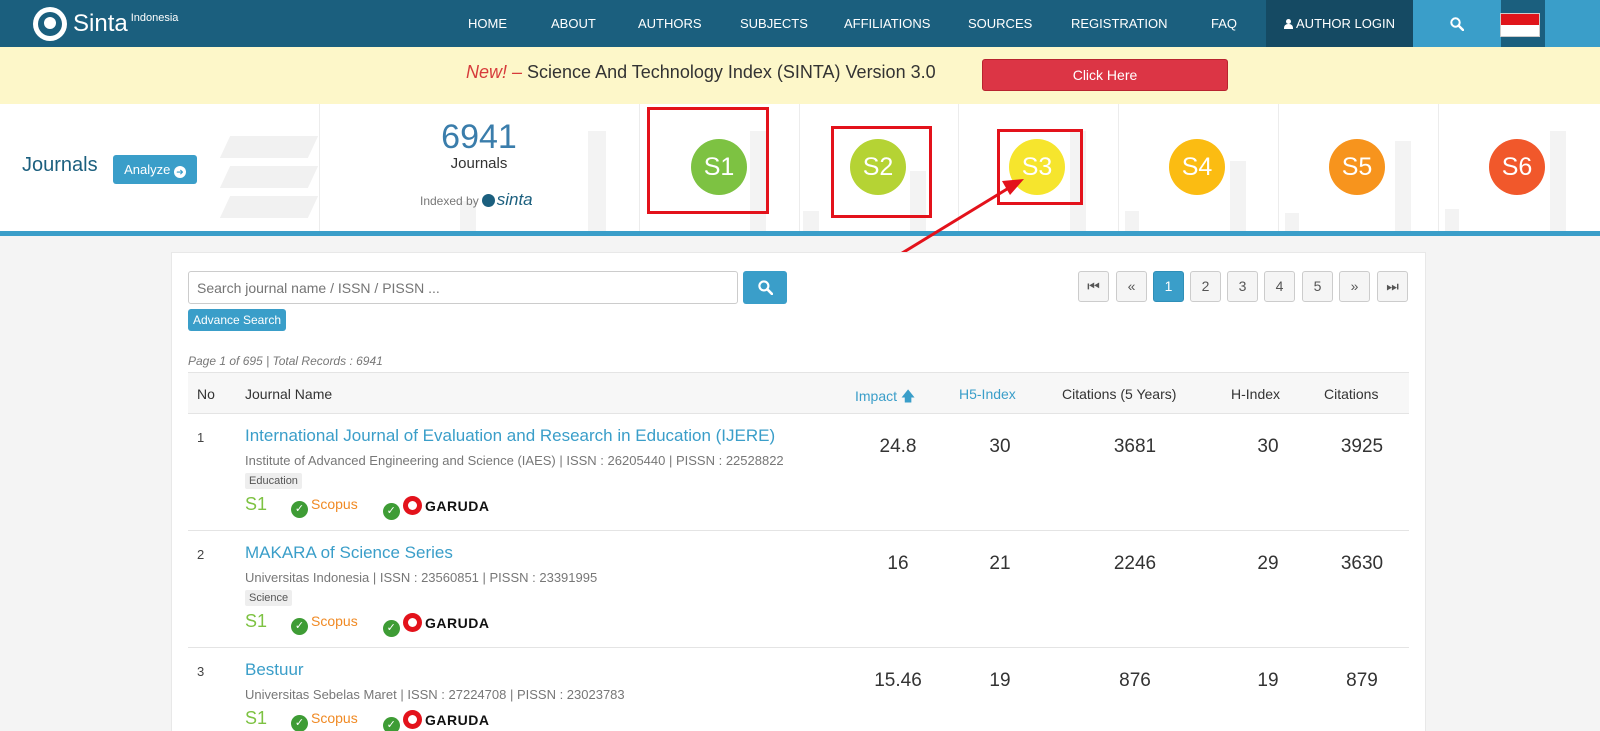 This screenshot has height=731, width=1600. Describe the element at coordinates (509, 23) in the screenshot. I see `nav-home: HOME` at that location.